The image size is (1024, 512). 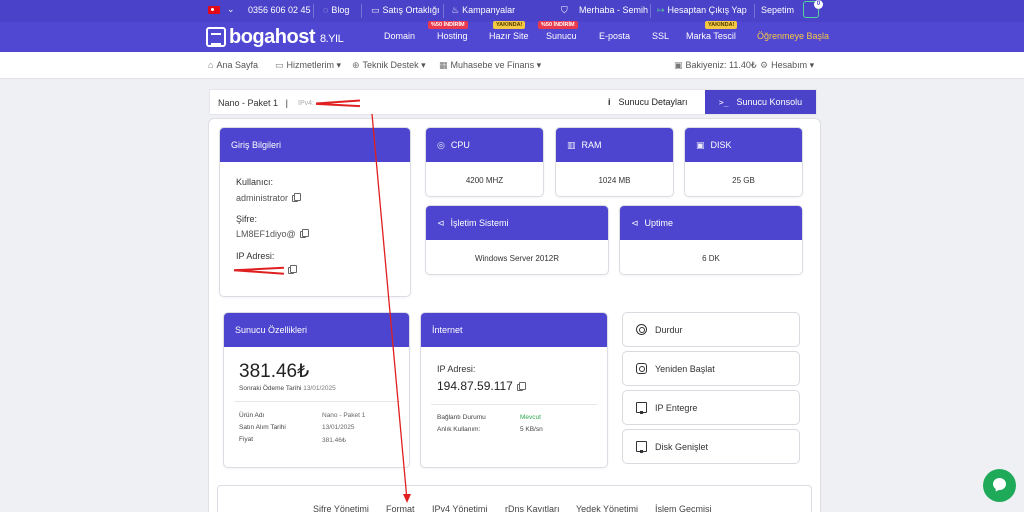 I want to click on subnav-support: ⊕ Teknik Destek ▾, so click(x=389, y=65).